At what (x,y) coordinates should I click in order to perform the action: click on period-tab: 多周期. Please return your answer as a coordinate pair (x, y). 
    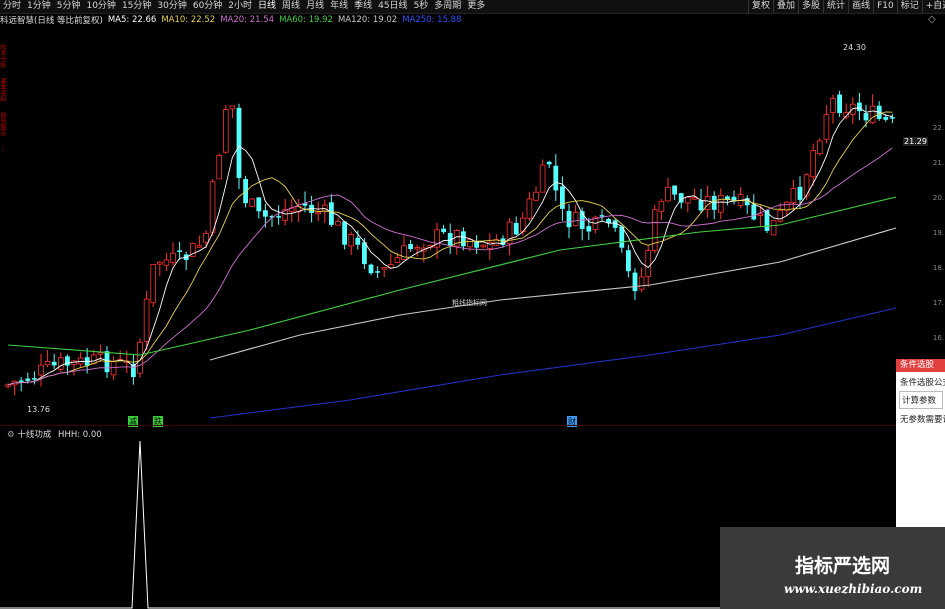
    Looking at the image, I should click on (447, 6).